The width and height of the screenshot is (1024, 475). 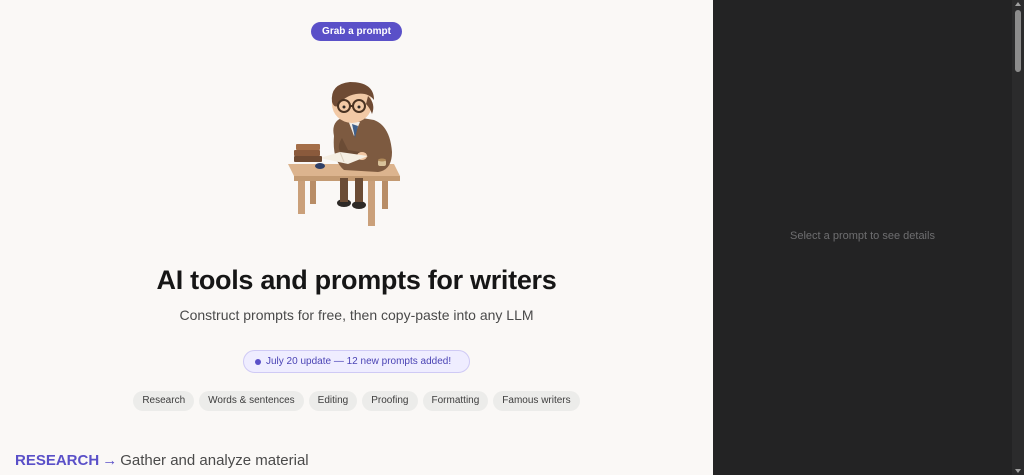 What do you see at coordinates (164, 401) in the screenshot?
I see `tag-research: Research` at bounding box center [164, 401].